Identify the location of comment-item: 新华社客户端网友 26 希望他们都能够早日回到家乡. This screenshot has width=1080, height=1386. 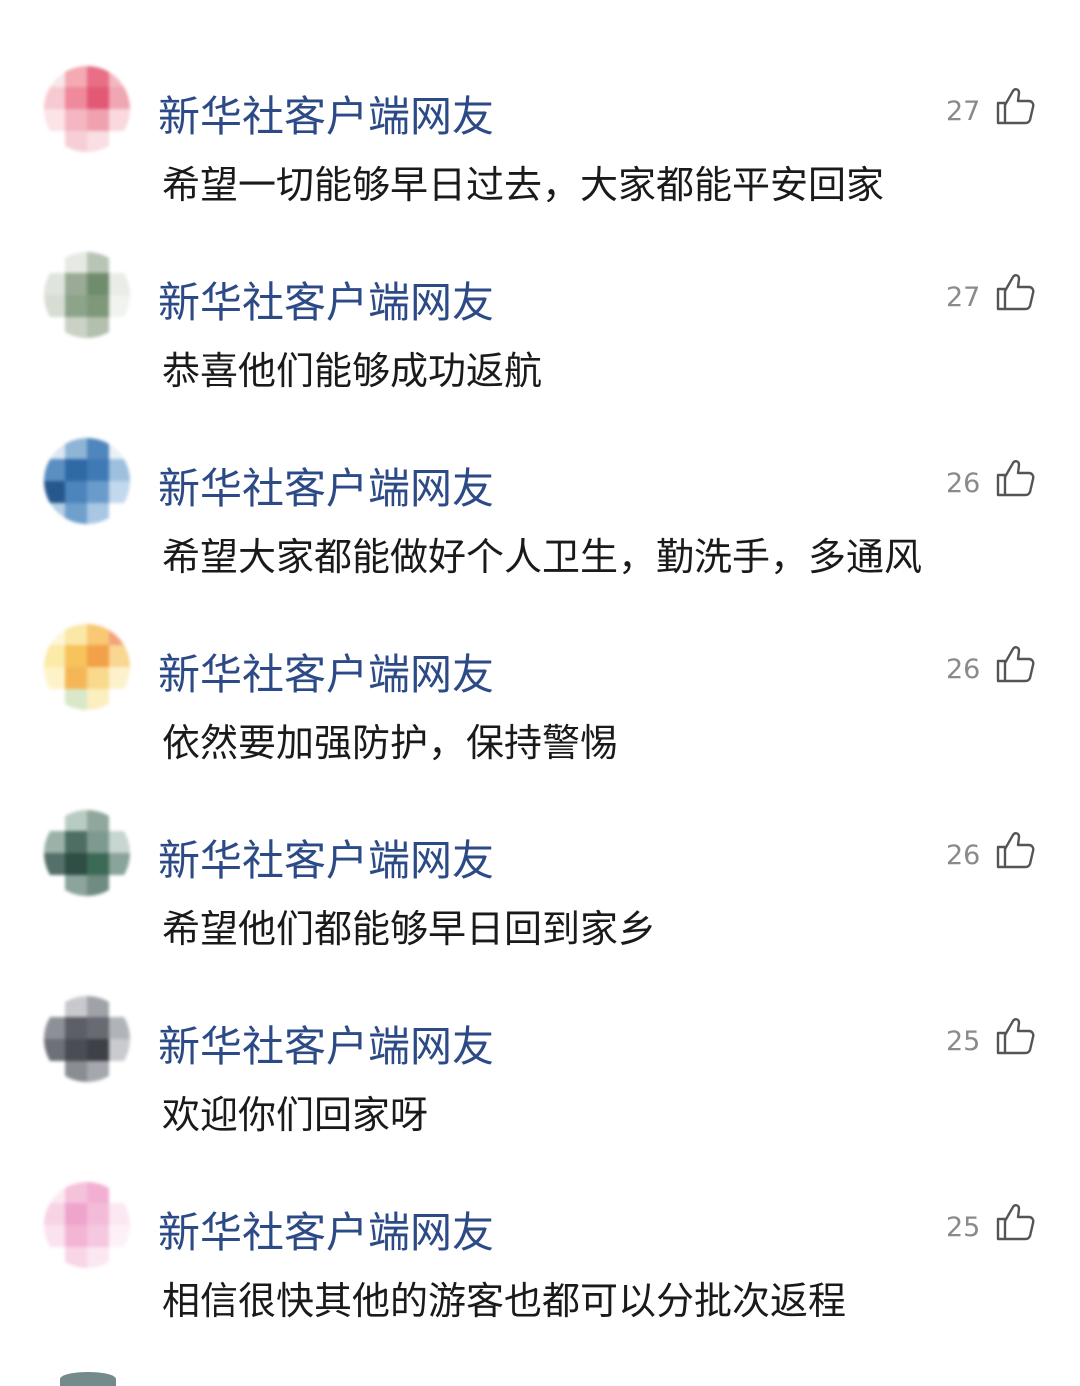
(540, 903).